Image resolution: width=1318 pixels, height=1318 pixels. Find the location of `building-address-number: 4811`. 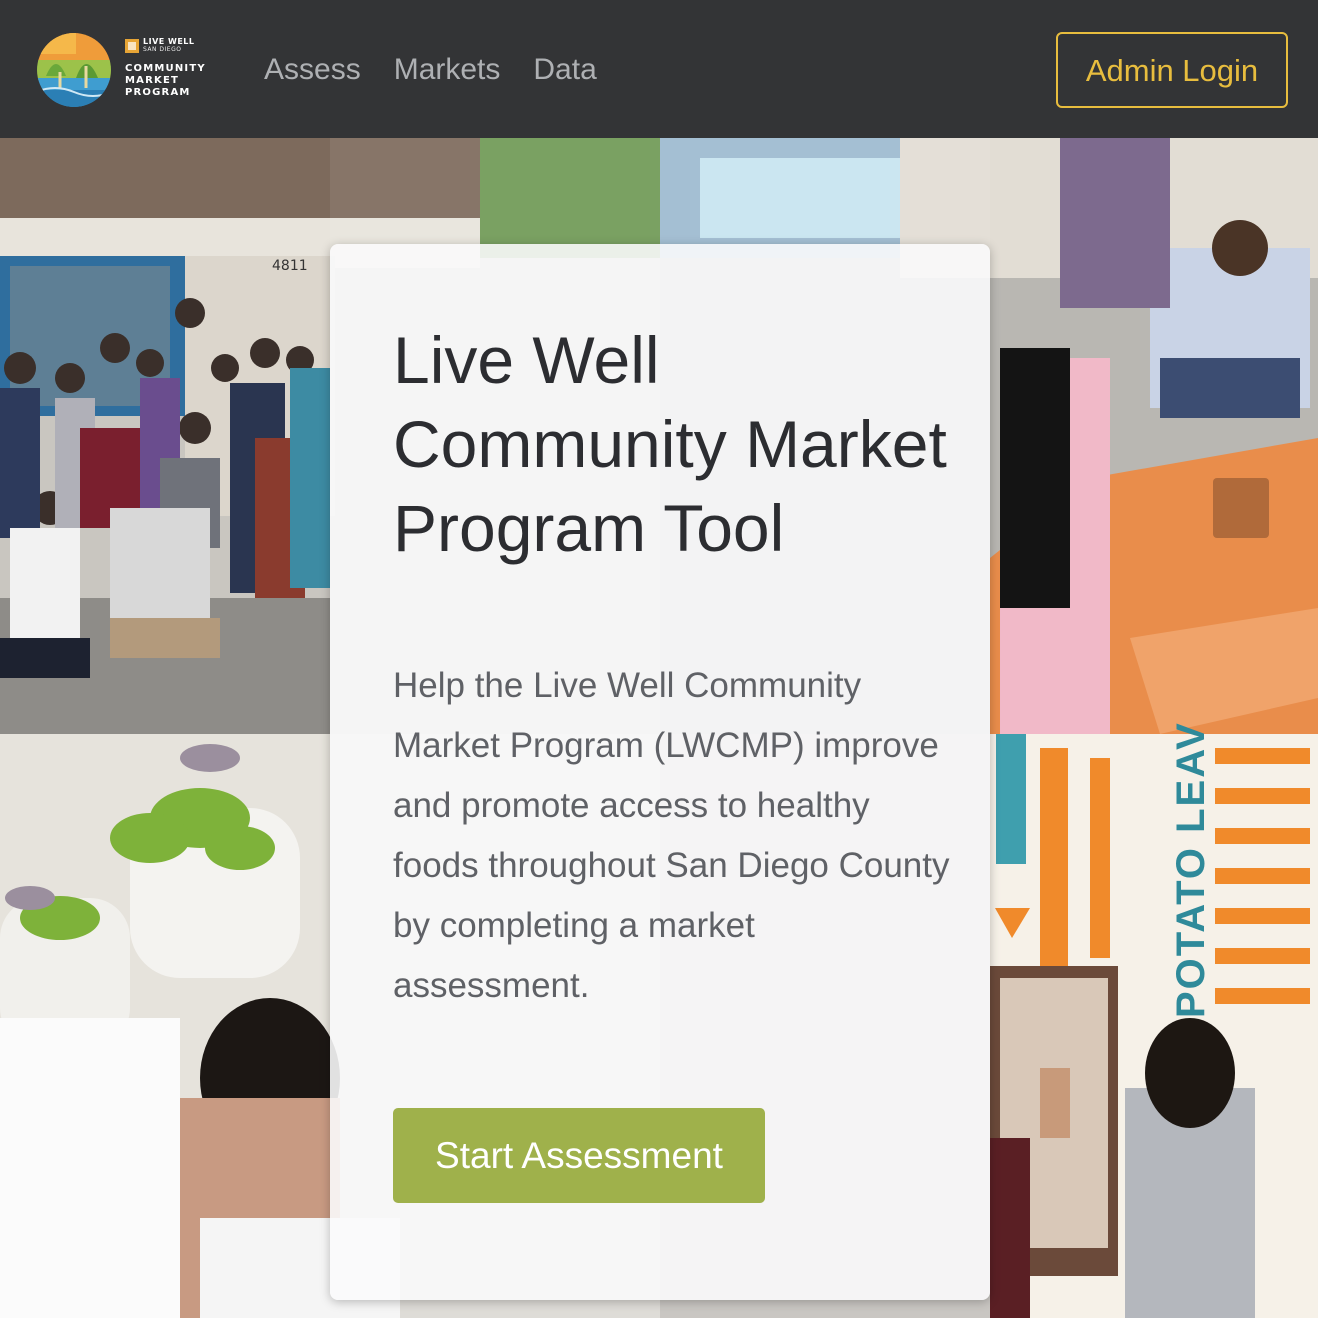

building-address-number: 4811 is located at coordinates (290, 266).